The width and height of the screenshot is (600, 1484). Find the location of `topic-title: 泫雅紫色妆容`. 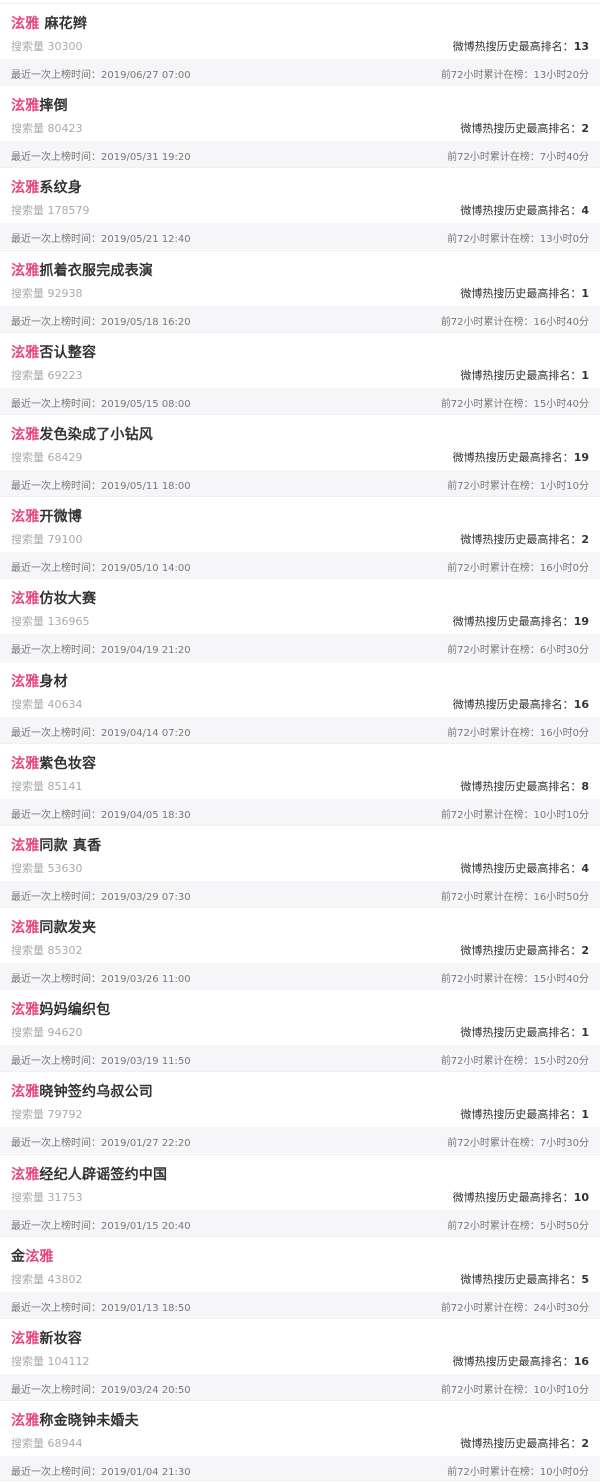

topic-title: 泫雅紫色妆容 is located at coordinates (53, 763).